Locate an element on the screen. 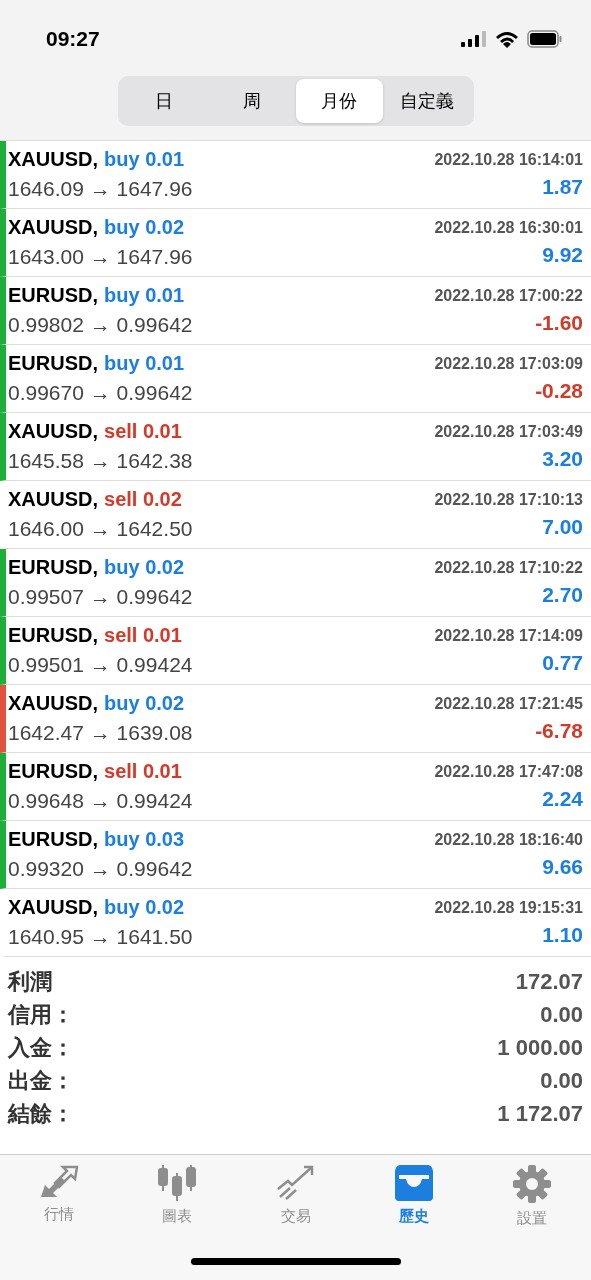  deal-row: EURUSD, buy 0.02 0.99507 → 0.99642 2022.10.28 17:10:22 2.70 is located at coordinates (295, 583).